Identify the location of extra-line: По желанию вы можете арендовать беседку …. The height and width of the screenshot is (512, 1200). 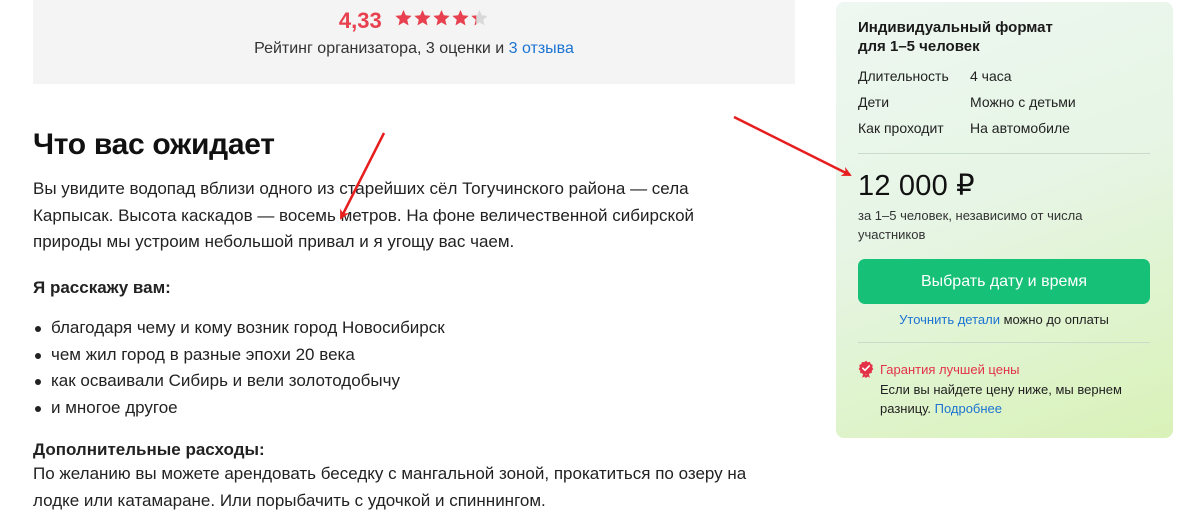
(390, 473).